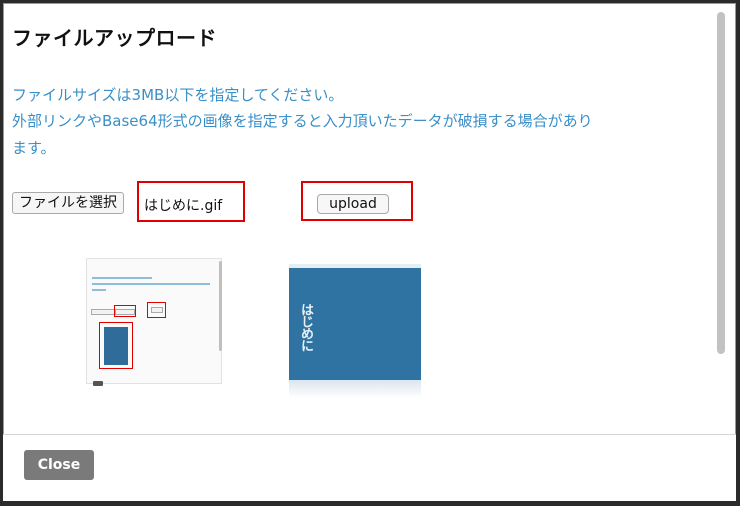  What do you see at coordinates (355, 266) in the screenshot?
I see `preview-top-edge` at bounding box center [355, 266].